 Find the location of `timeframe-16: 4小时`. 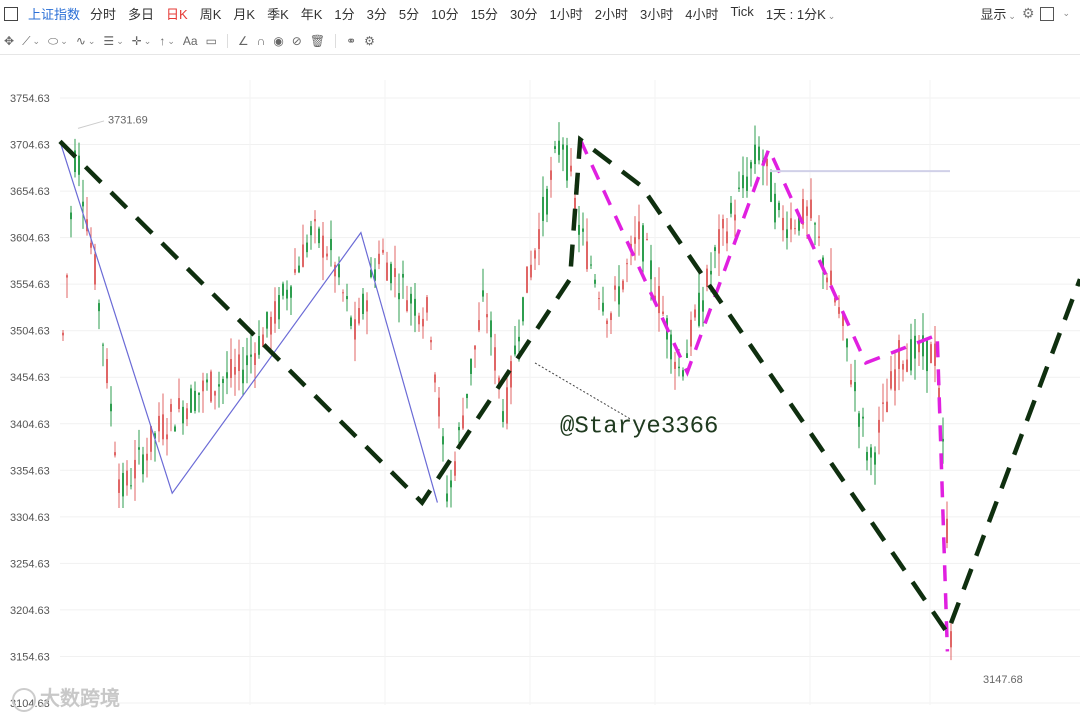

timeframe-16: 4小时 is located at coordinates (701, 13).